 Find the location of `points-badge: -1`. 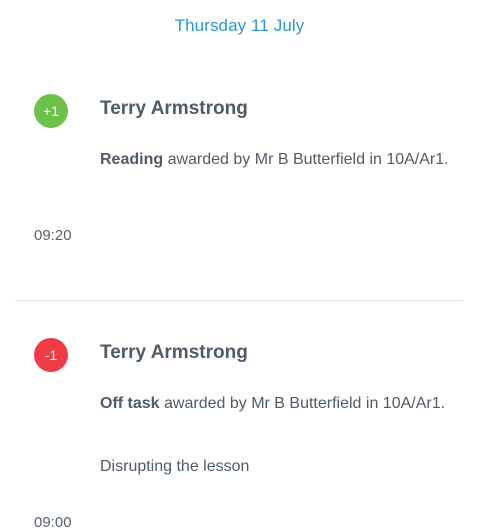

points-badge: -1 is located at coordinates (51, 355).